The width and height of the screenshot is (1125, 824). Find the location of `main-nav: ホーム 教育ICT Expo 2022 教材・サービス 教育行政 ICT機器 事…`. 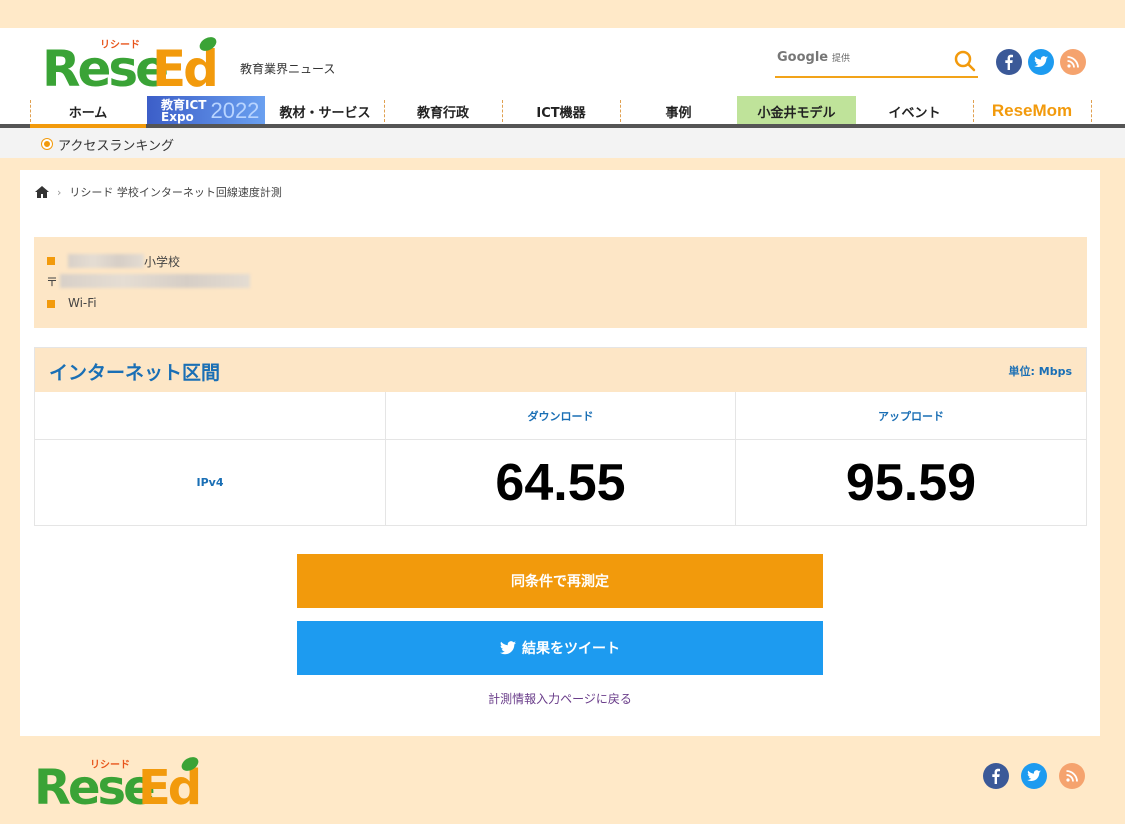

main-nav: ホーム 教育ICT Expo 2022 教材・サービス 教育行政 ICT機器 事… is located at coordinates (562, 111).